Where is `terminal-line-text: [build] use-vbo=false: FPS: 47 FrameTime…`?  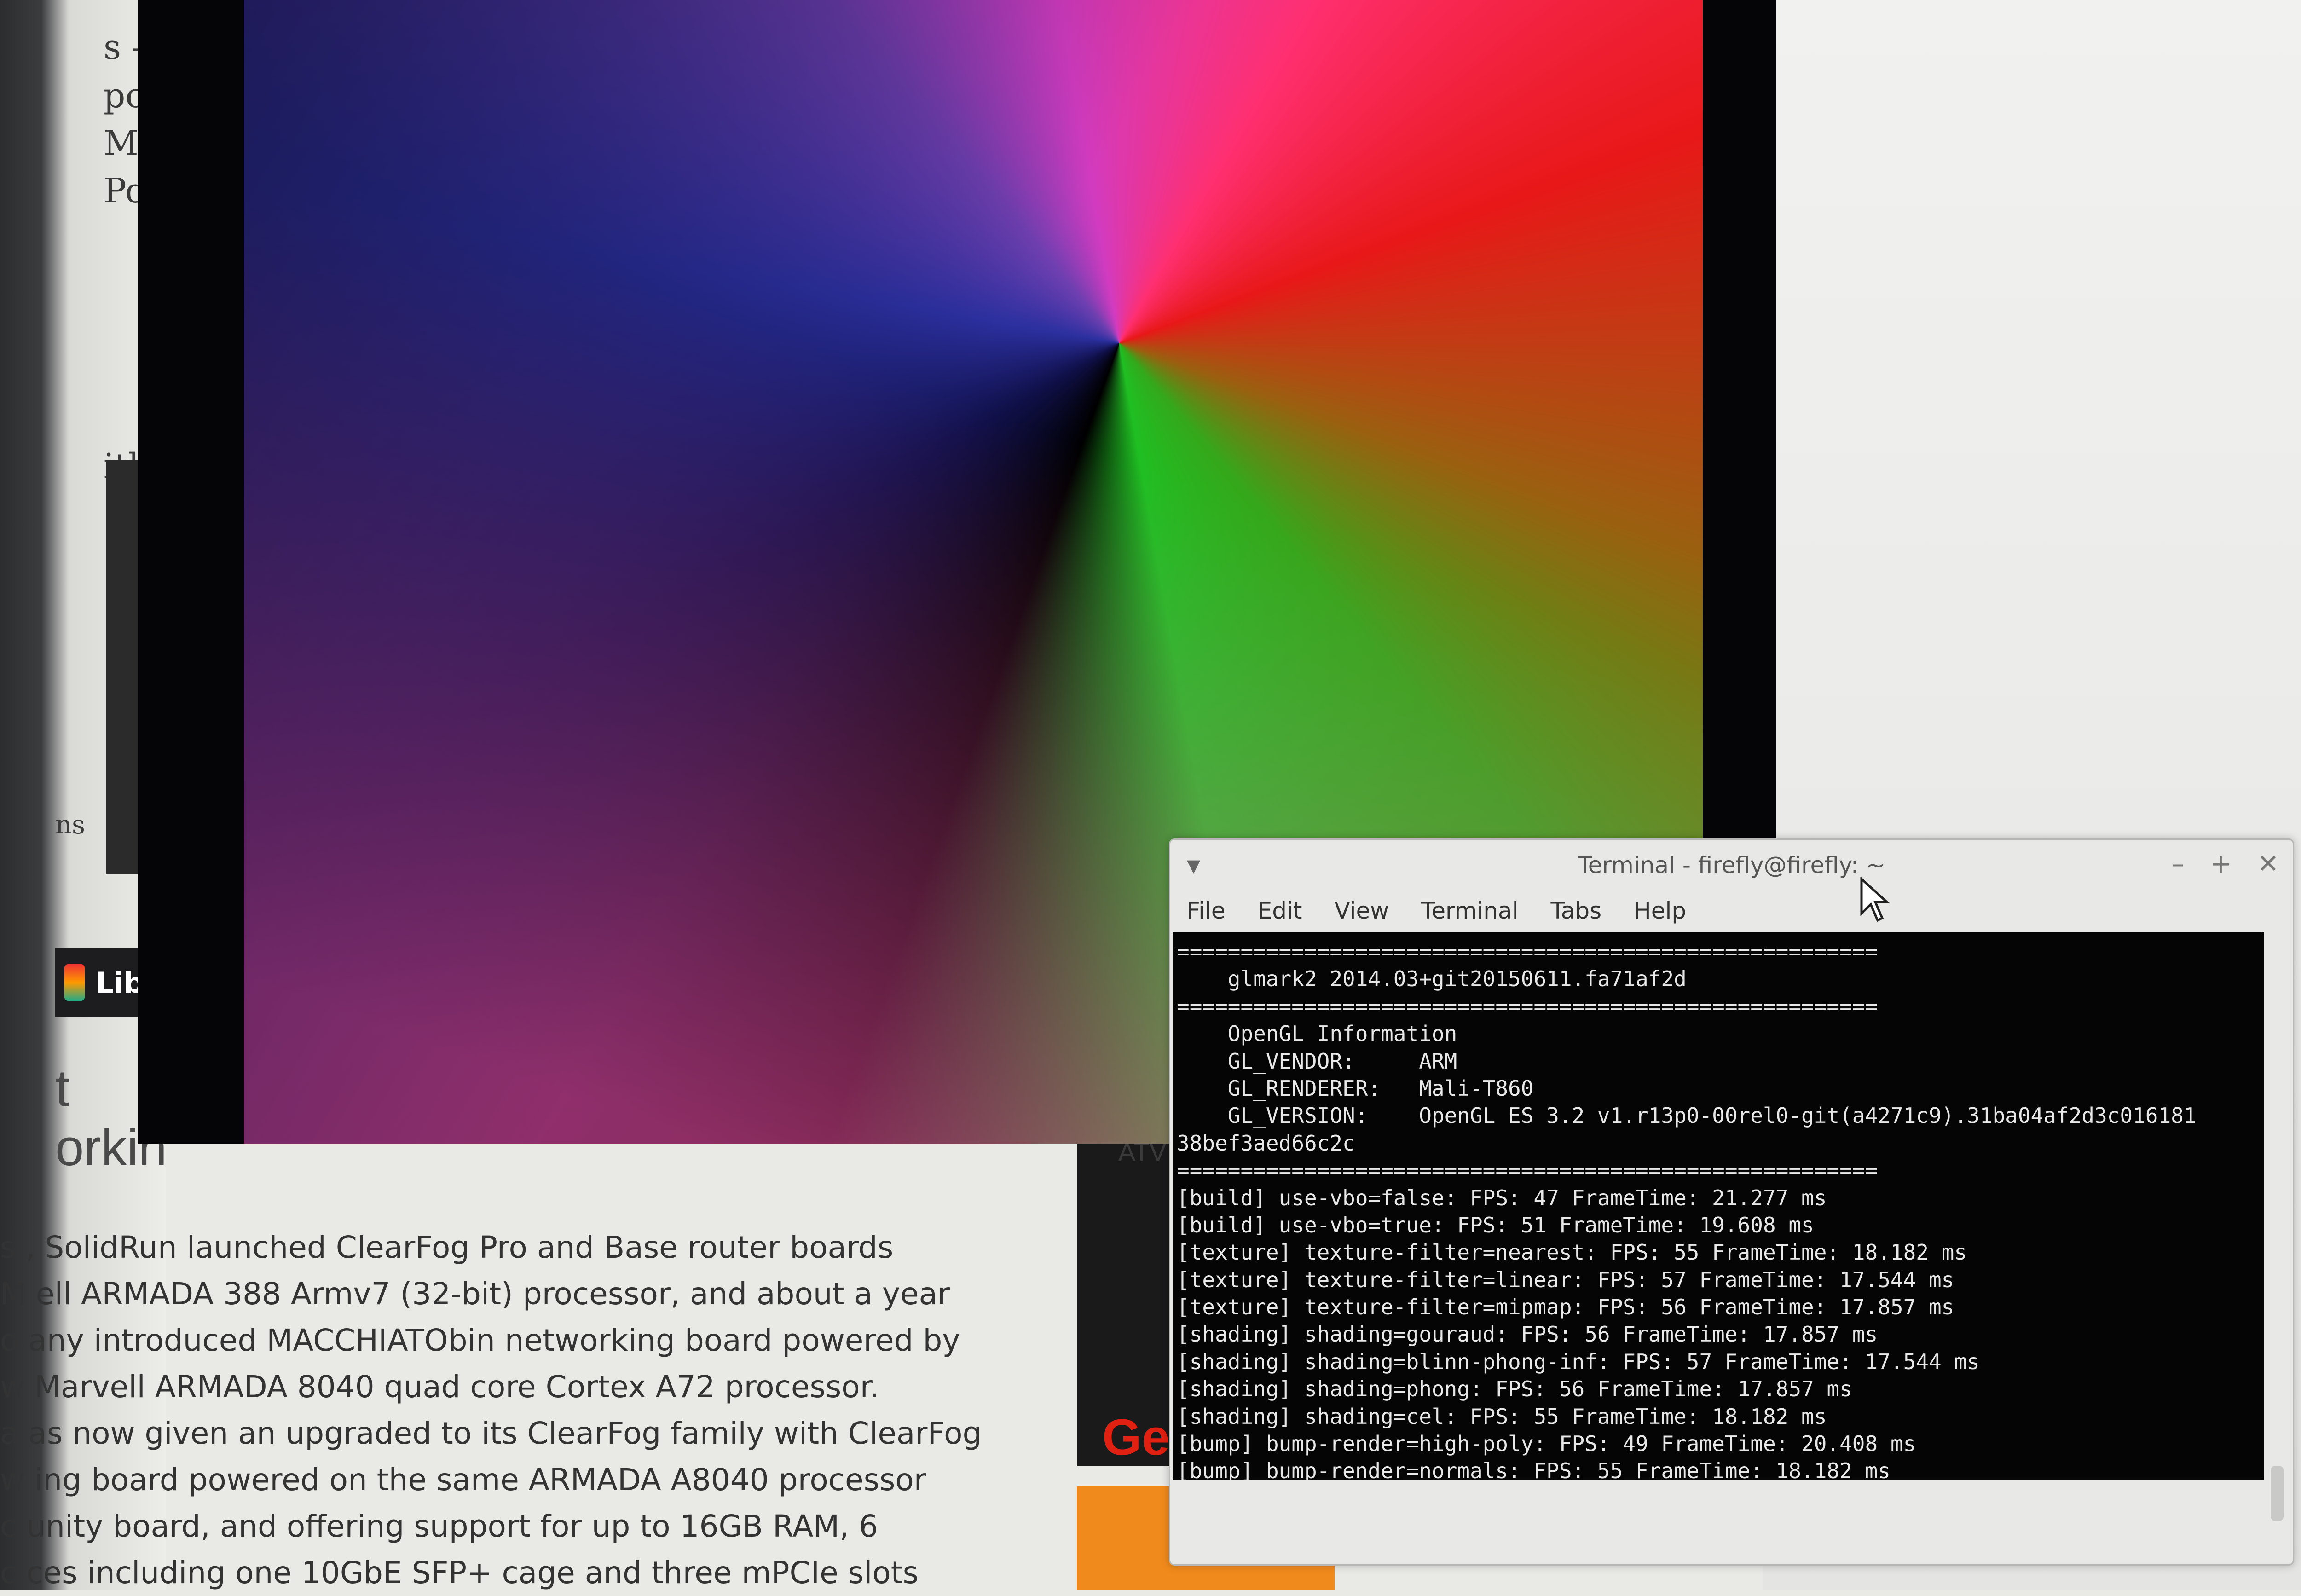 terminal-line-text: [build] use-vbo=false: FPS: 47 FrameTime… is located at coordinates (1502, 1197).